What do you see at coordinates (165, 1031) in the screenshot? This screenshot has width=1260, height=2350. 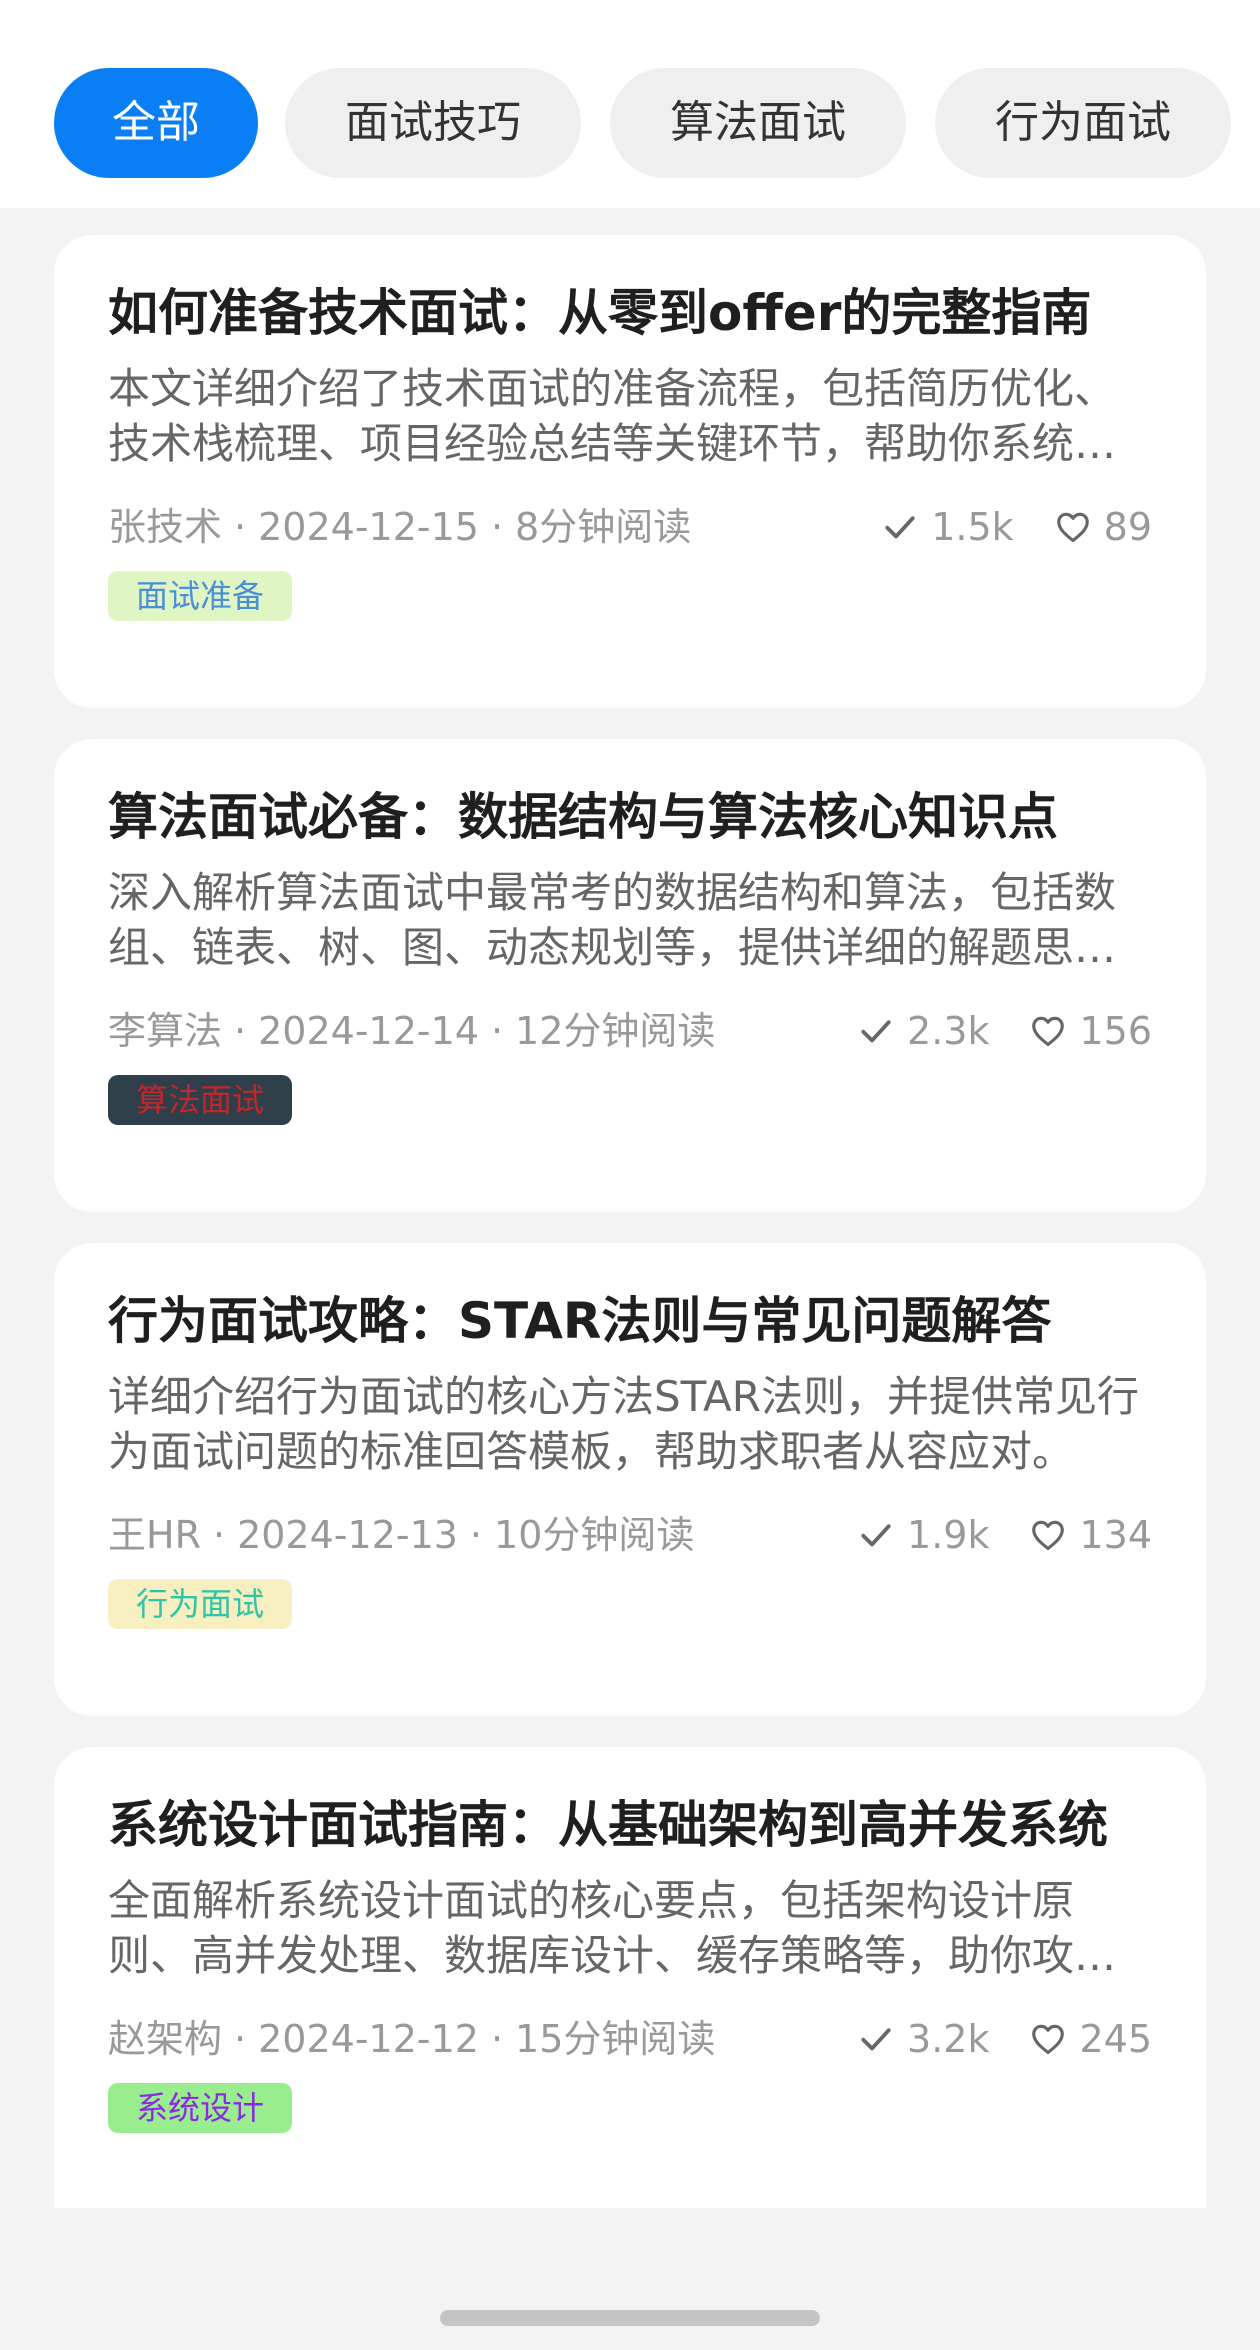 I see `article-author: 李算法` at bounding box center [165, 1031].